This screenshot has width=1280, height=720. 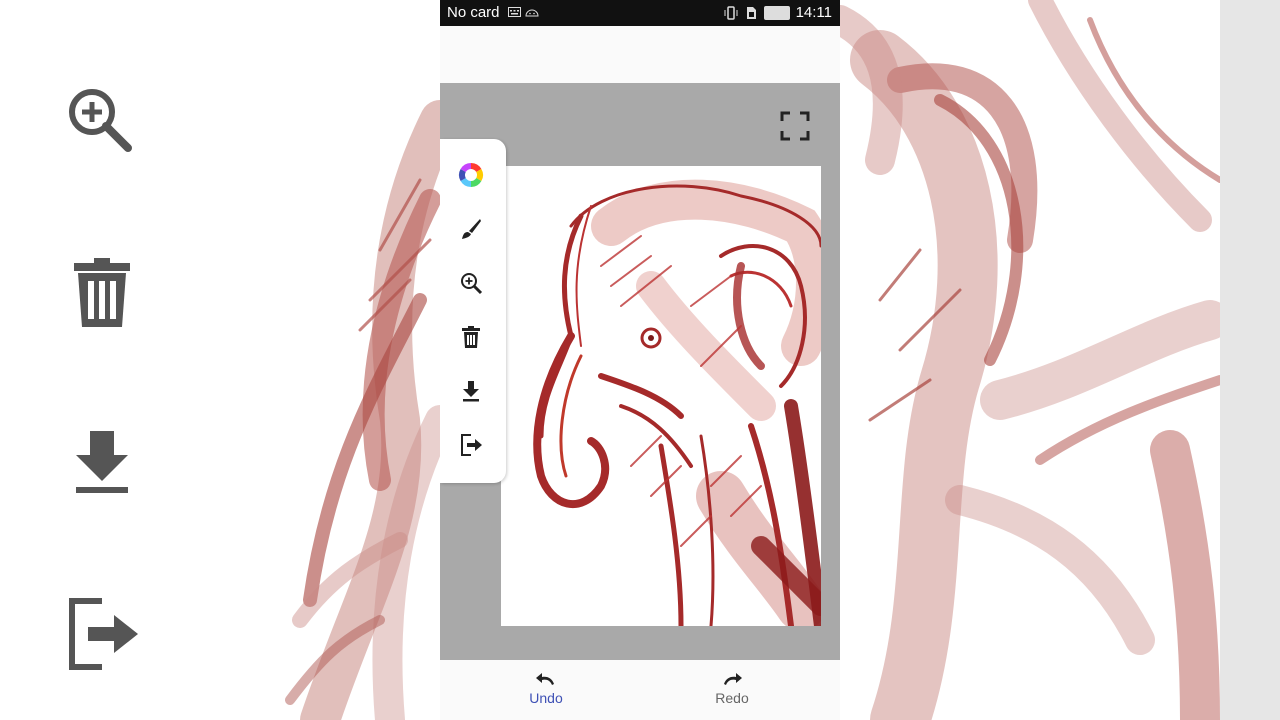 I want to click on status-icons, so click(x=523, y=12).